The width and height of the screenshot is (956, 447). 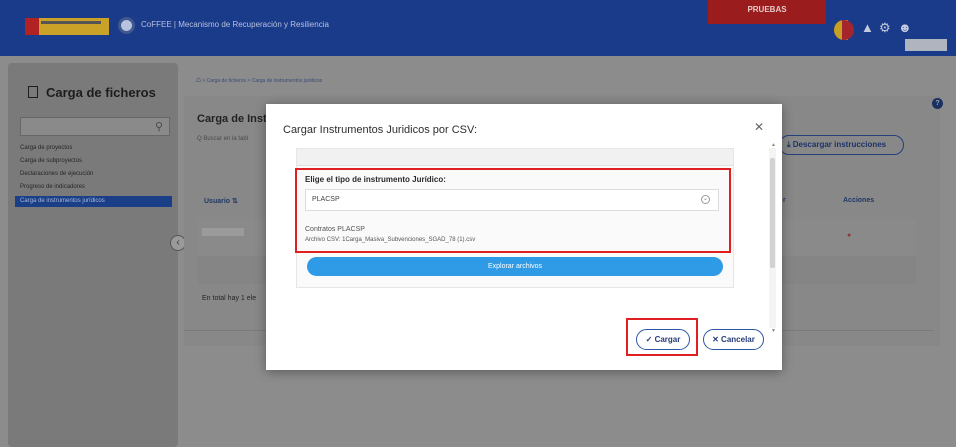 What do you see at coordinates (234, 119) in the screenshot?
I see `page-title: Carga de Instr` at bounding box center [234, 119].